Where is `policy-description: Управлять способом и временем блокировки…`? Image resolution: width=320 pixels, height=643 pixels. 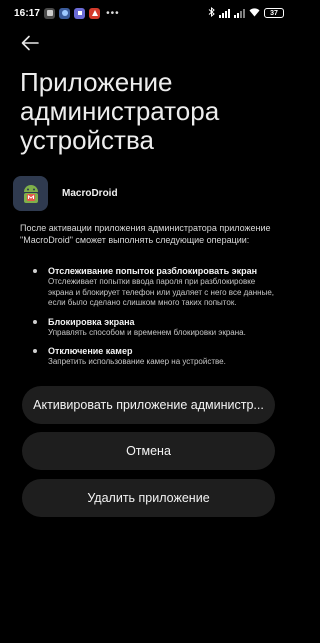
policy-description: Управлять способом и временем блокировки… is located at coordinates (147, 332).